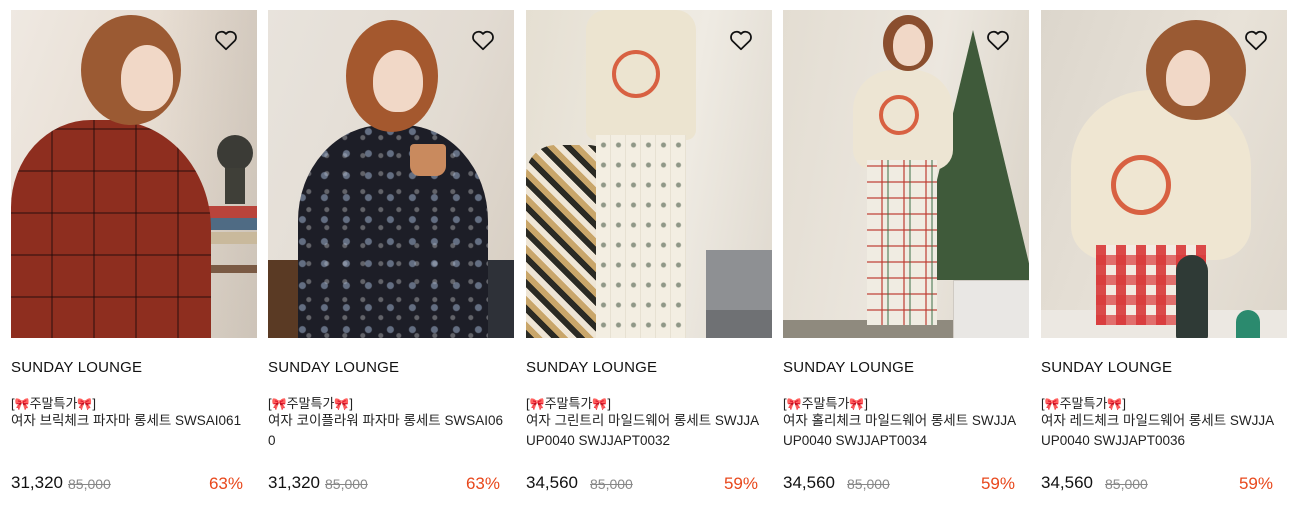  What do you see at coordinates (386, 431) in the screenshot?
I see `product-title: 여자 코이플라워 파자마 롱세트 SWSAI060` at bounding box center [386, 431].